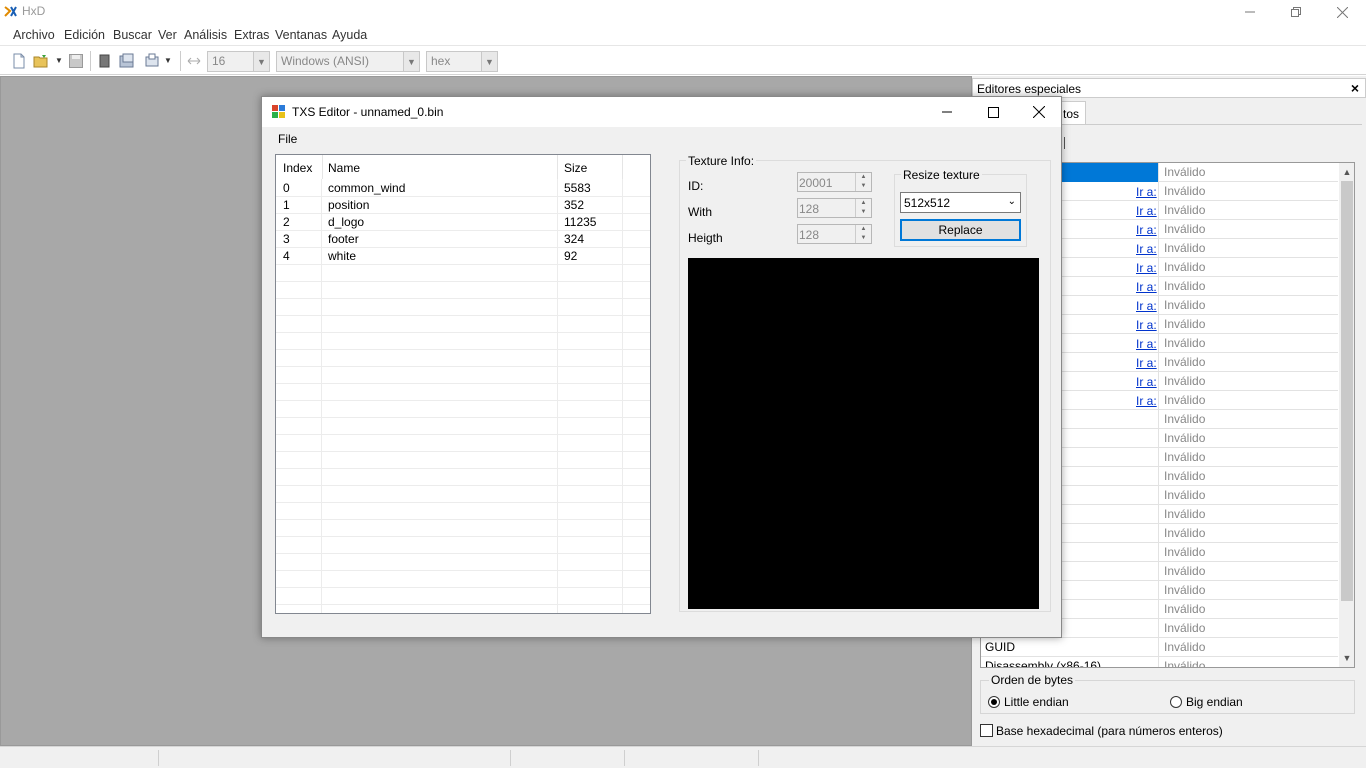 This screenshot has width=1366, height=768. Describe the element at coordinates (1250, 12) in the screenshot. I see `minimize-button` at that location.